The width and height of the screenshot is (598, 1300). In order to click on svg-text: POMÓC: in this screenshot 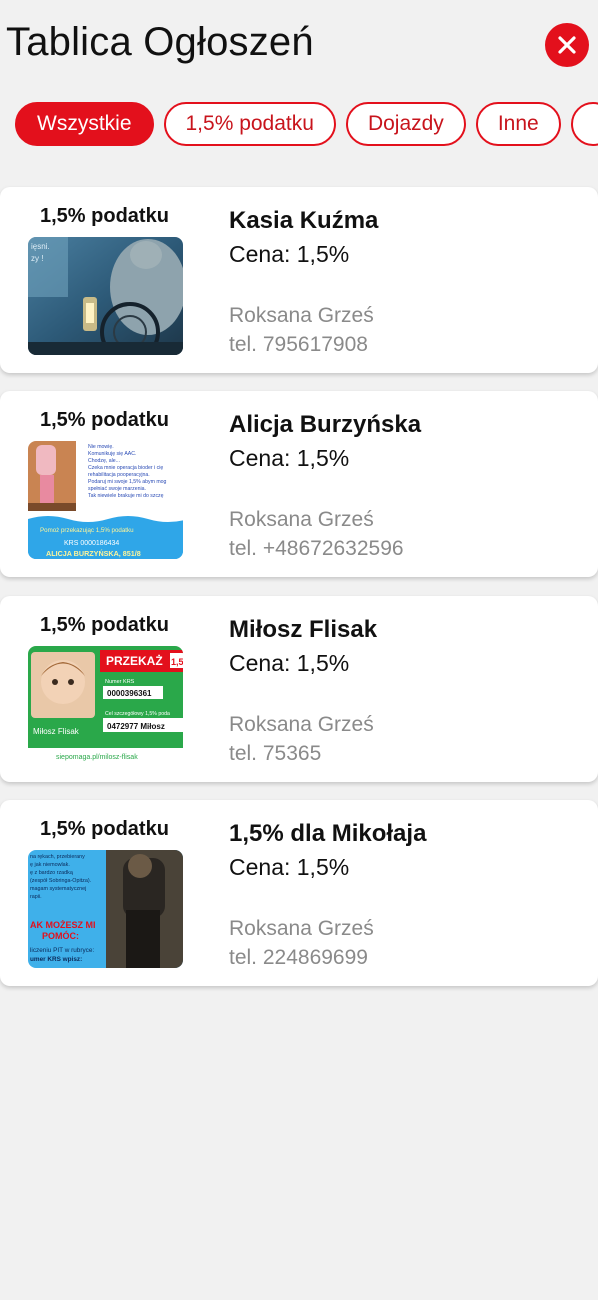, I will do `click(60, 935)`.